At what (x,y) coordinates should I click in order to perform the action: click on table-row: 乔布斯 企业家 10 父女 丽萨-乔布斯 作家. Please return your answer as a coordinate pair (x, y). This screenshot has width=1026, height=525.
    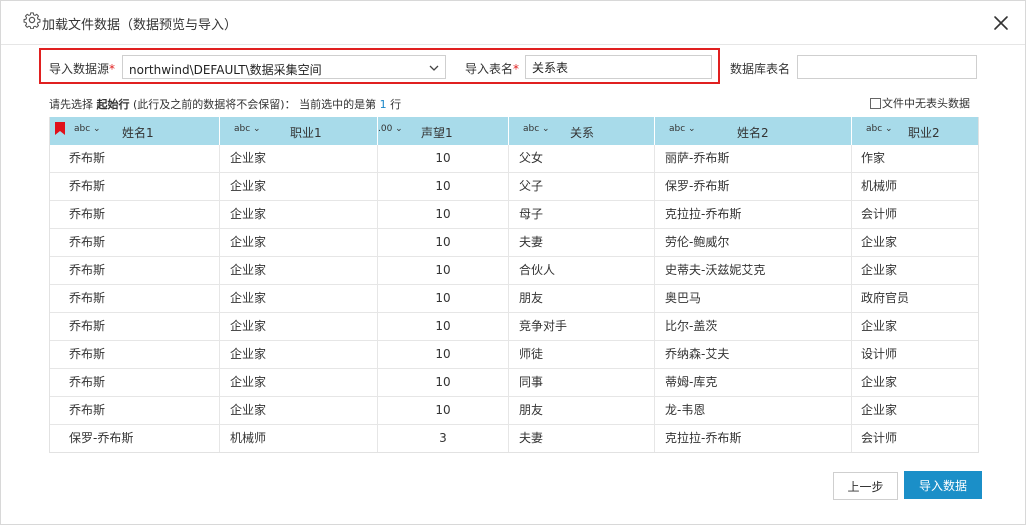
    Looking at the image, I should click on (514, 159).